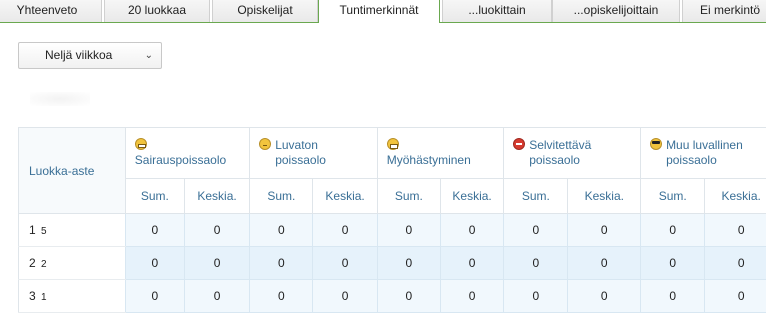 The image size is (766, 317). Describe the element at coordinates (60, 99) in the screenshot. I see `decorative-blur` at that location.